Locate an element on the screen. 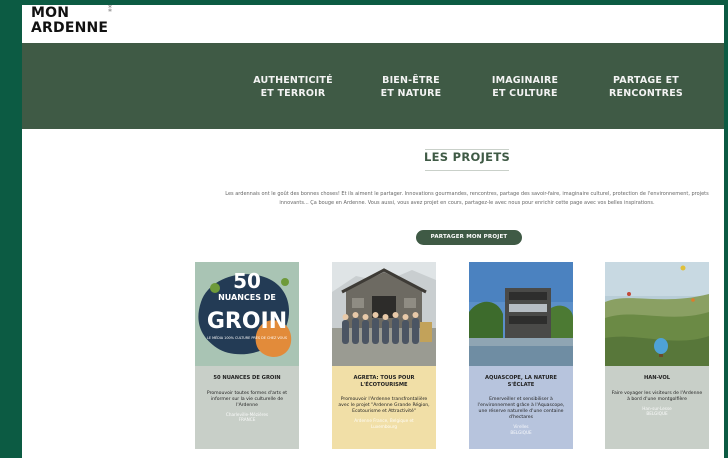 Image resolution: width=728 pixels, height=458 pixels. project-card-location: Virelles BELGIQUE is located at coordinates (521, 429).